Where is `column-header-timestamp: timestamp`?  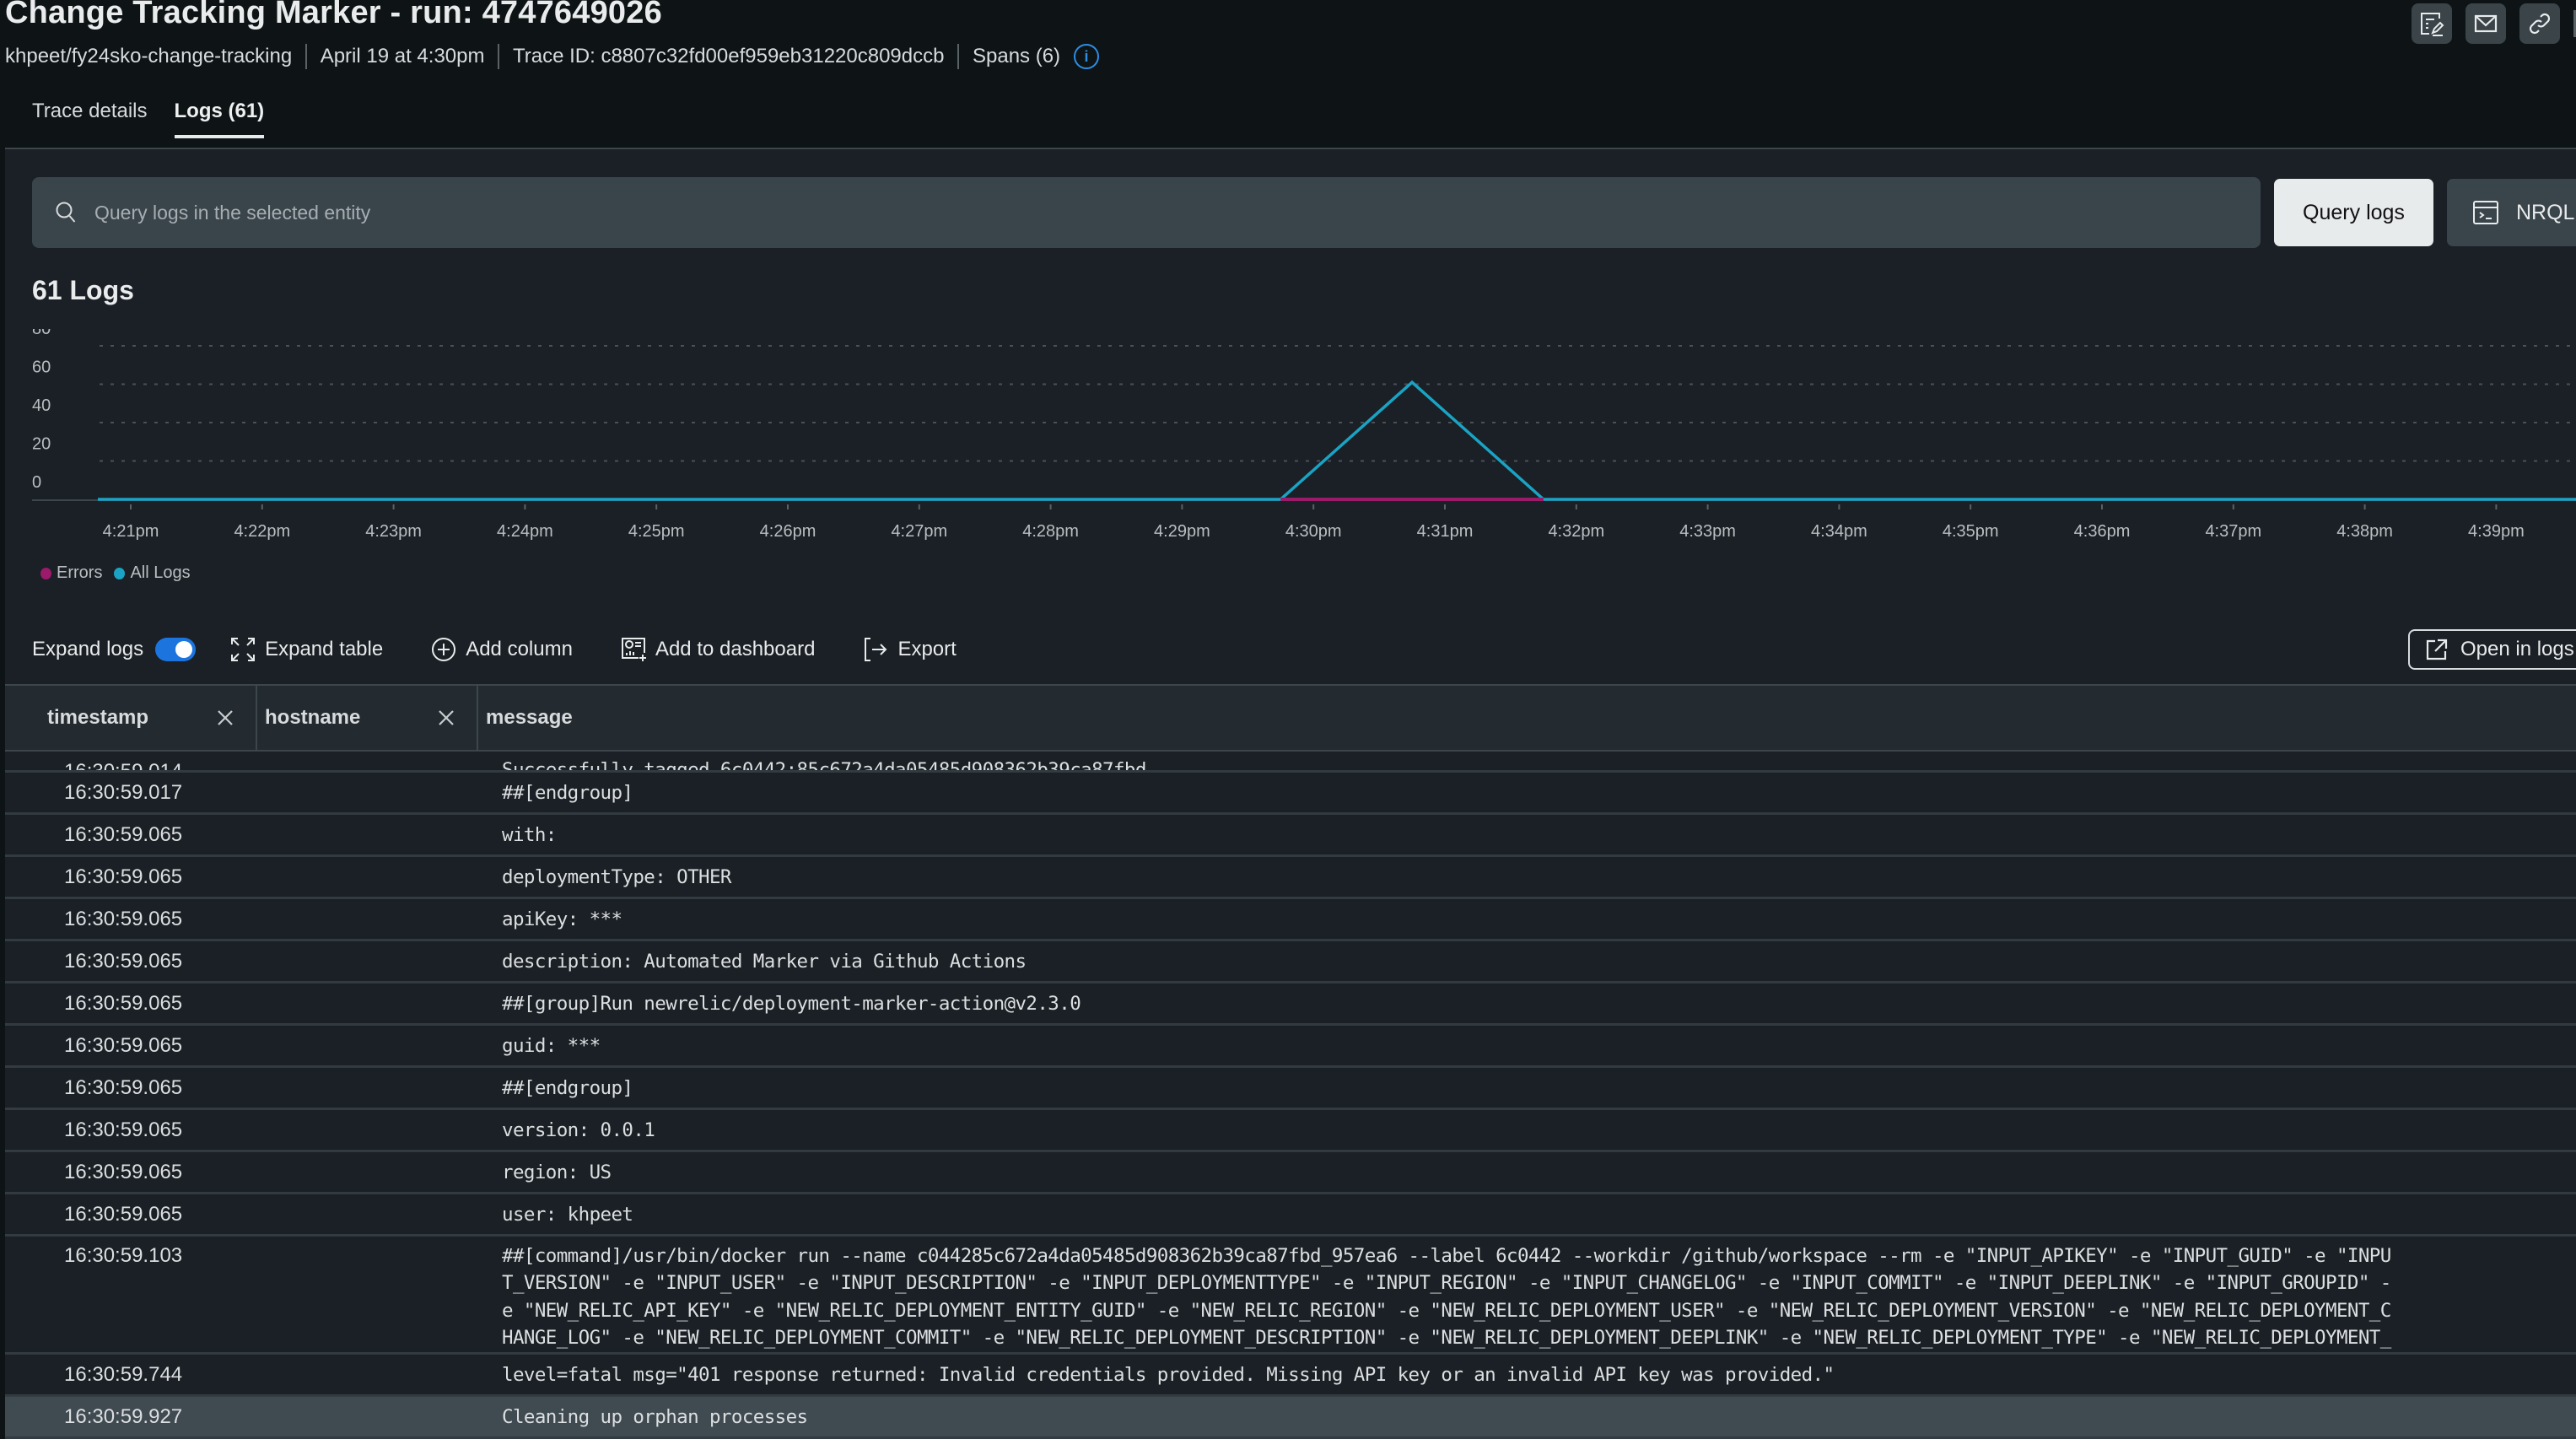 column-header-timestamp: timestamp is located at coordinates (131, 718).